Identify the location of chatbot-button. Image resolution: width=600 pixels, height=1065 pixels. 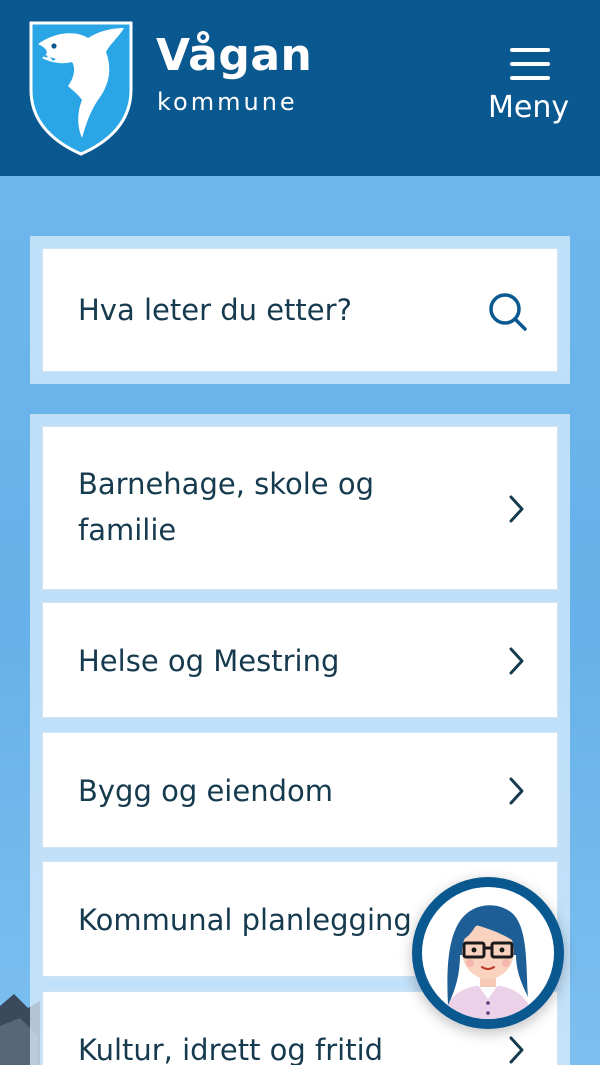
(488, 953).